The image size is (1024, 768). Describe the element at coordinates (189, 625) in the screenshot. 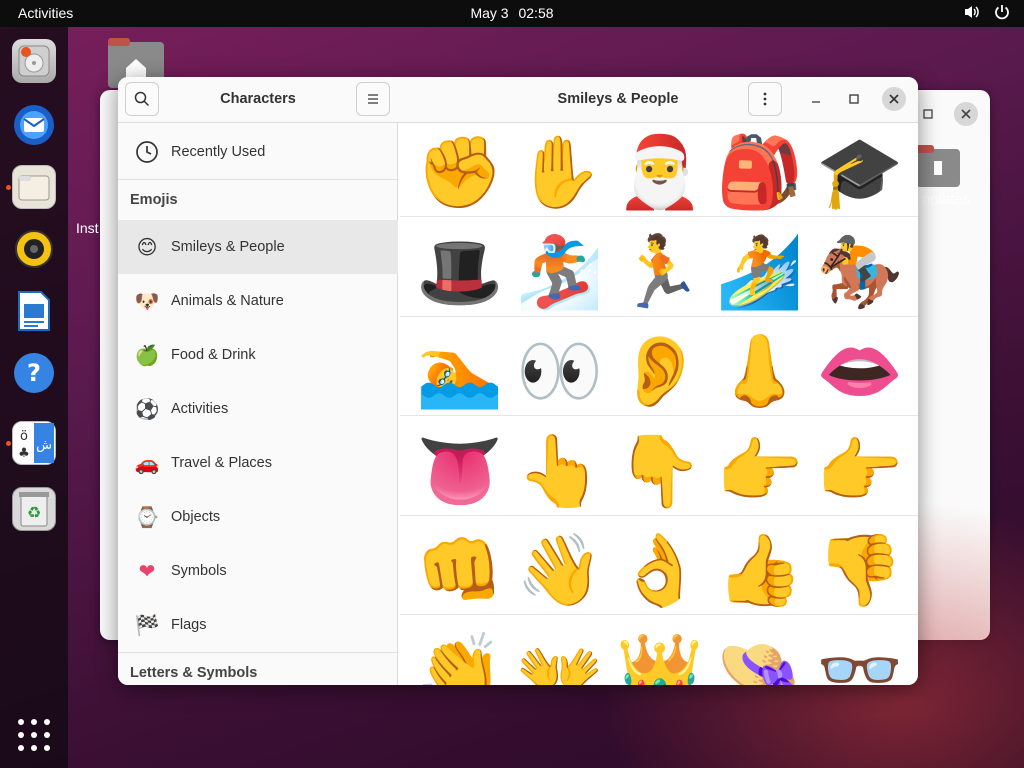

I see `sidebar-item-label: Flags` at that location.